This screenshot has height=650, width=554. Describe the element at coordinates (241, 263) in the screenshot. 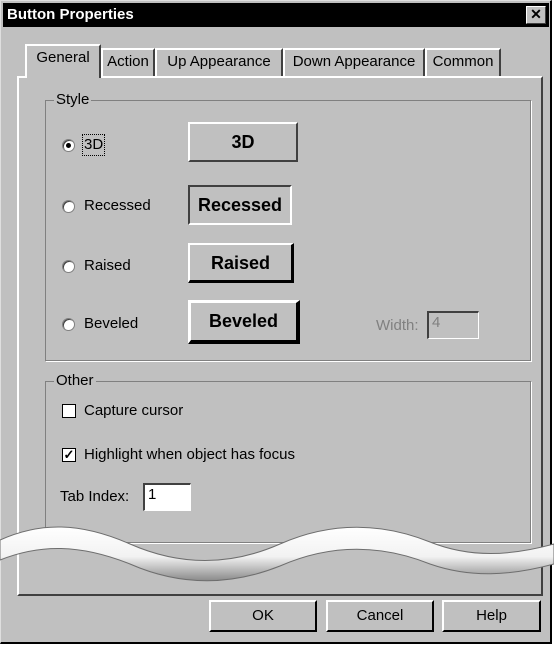

I see `sample-raised-button: Raised` at that location.